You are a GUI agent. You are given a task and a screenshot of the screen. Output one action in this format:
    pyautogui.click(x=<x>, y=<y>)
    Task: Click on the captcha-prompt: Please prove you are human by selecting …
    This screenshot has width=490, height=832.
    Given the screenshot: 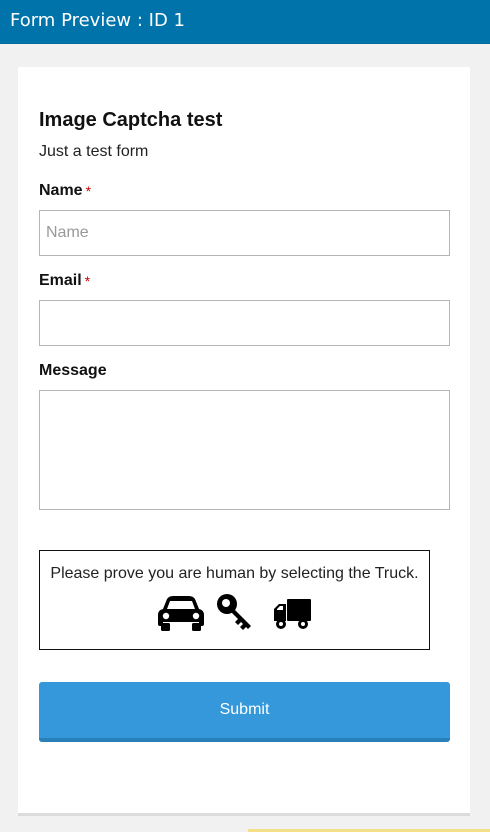 What is the action you would take?
    pyautogui.click(x=234, y=573)
    